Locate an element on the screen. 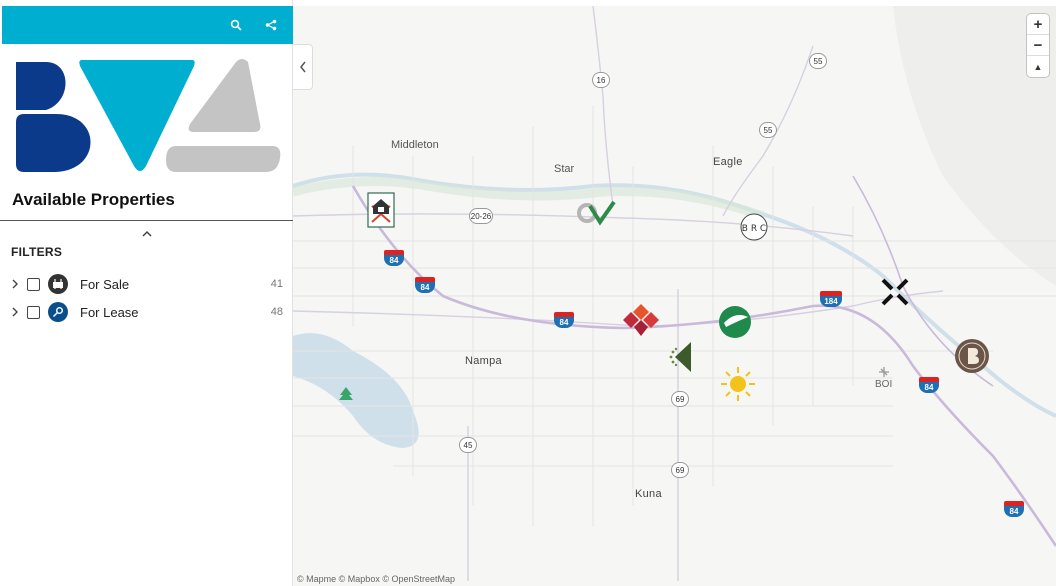 The height and width of the screenshot is (586, 1056). filters-heading: FILTERS is located at coordinates (37, 252).